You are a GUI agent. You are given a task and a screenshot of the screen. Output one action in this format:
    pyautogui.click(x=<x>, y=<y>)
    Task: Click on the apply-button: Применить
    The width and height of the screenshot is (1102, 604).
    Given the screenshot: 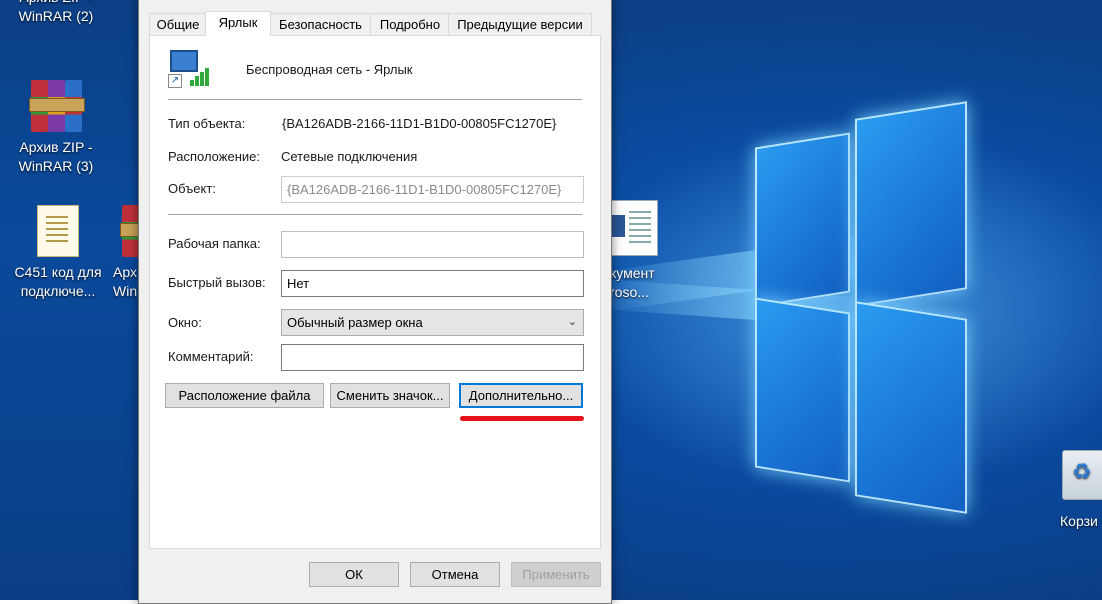 What is the action you would take?
    pyautogui.click(x=556, y=574)
    